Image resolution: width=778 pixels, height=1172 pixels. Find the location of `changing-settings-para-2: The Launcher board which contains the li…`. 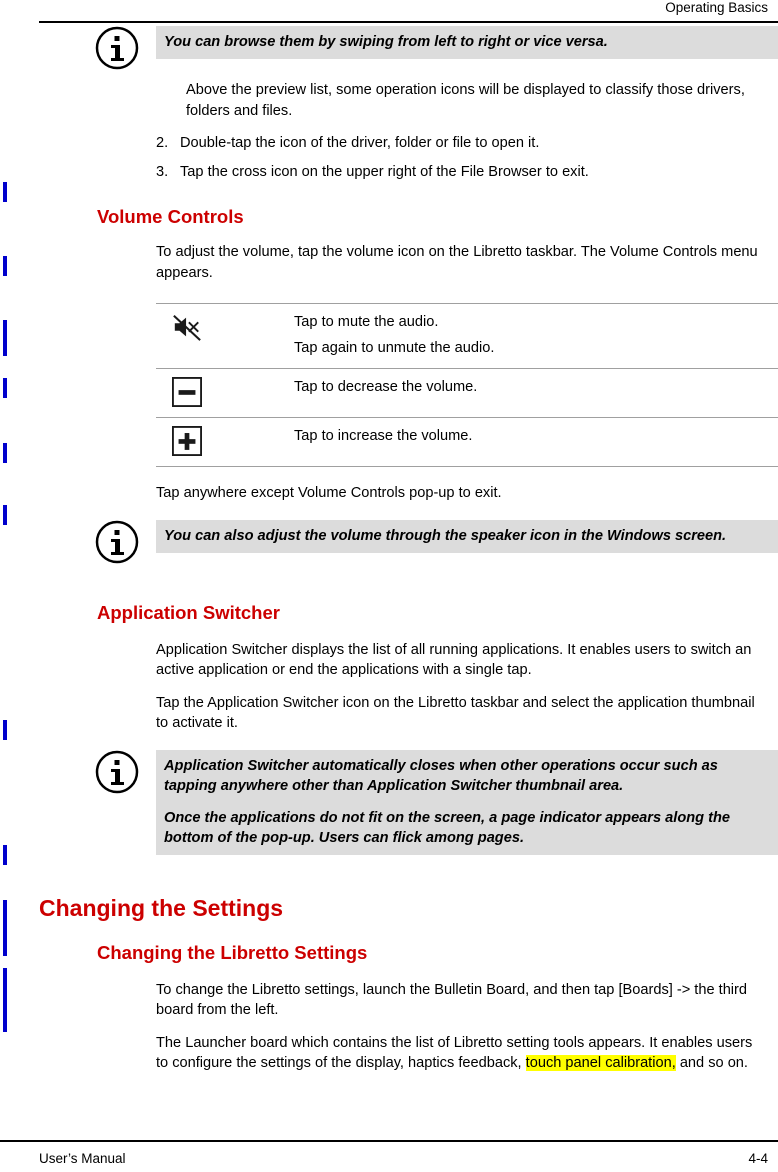

changing-settings-para-2: The Launcher board which contains the li… is located at coordinates (461, 1053).